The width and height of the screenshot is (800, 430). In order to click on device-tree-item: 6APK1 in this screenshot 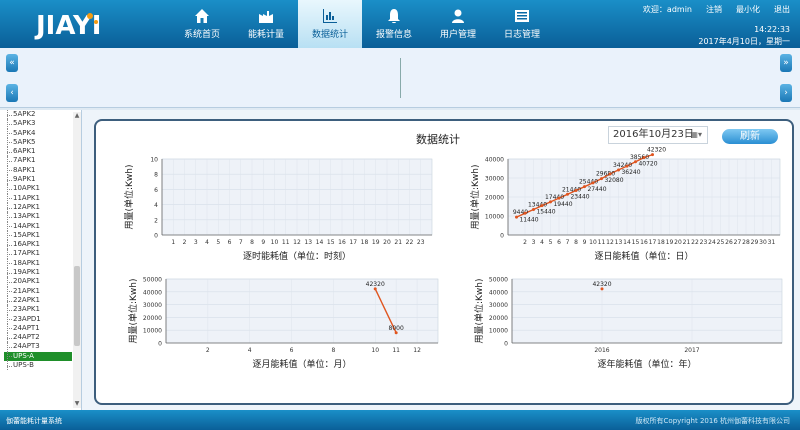, I will do `click(38, 152)`.